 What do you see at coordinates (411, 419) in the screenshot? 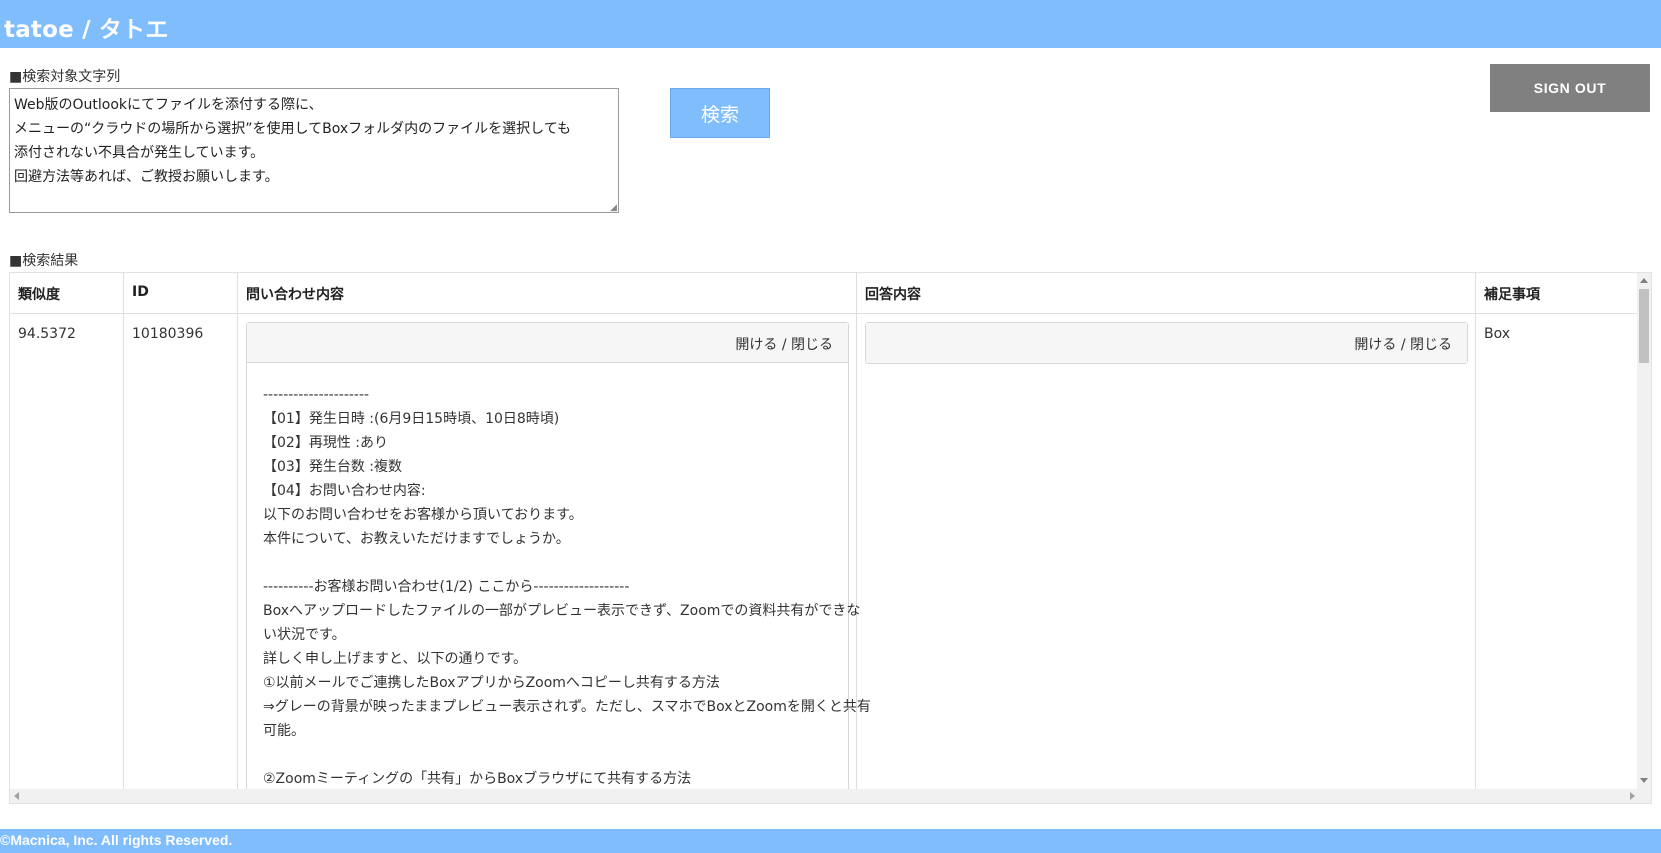
I see `inquiry-line: 【01】発生日時 :(6月9日15時頃、10日8時頃)` at bounding box center [411, 419].